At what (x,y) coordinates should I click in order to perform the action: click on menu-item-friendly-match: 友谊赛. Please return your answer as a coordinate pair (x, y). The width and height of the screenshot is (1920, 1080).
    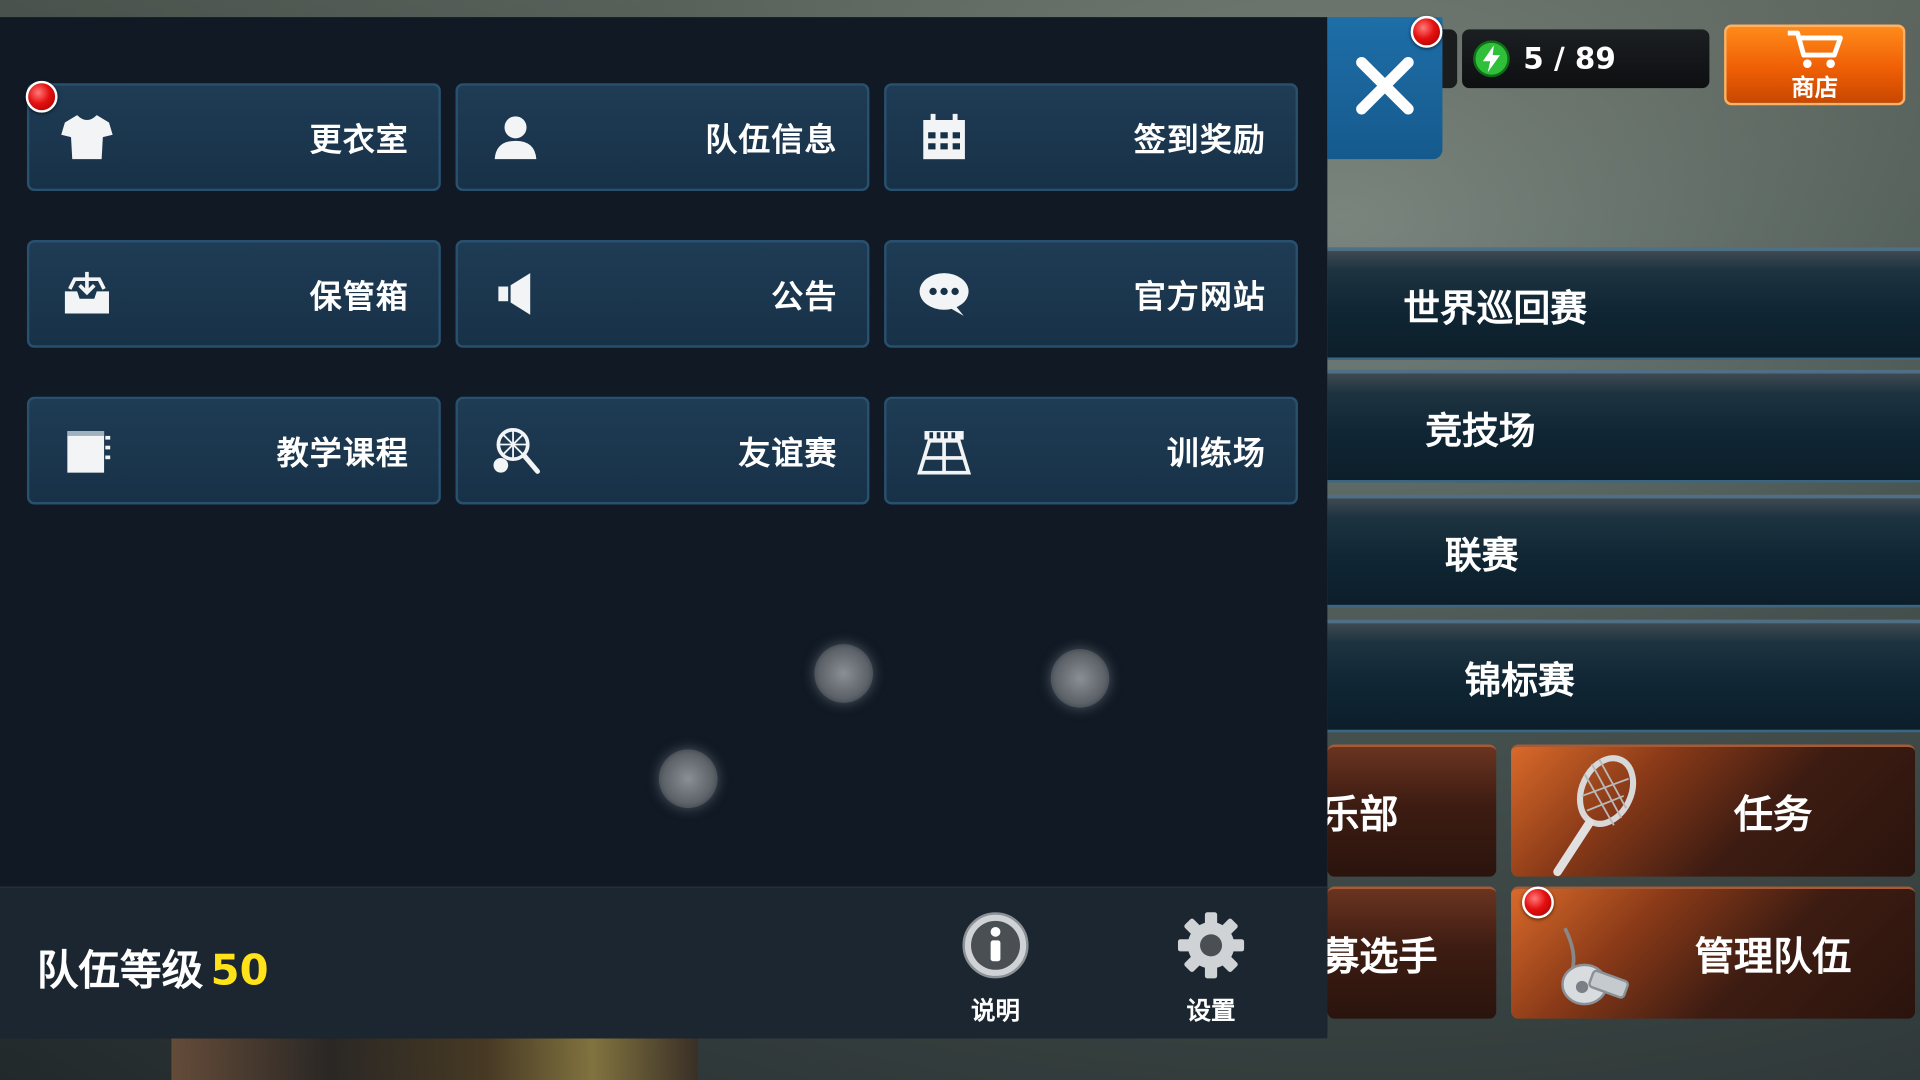
    Looking at the image, I should click on (662, 450).